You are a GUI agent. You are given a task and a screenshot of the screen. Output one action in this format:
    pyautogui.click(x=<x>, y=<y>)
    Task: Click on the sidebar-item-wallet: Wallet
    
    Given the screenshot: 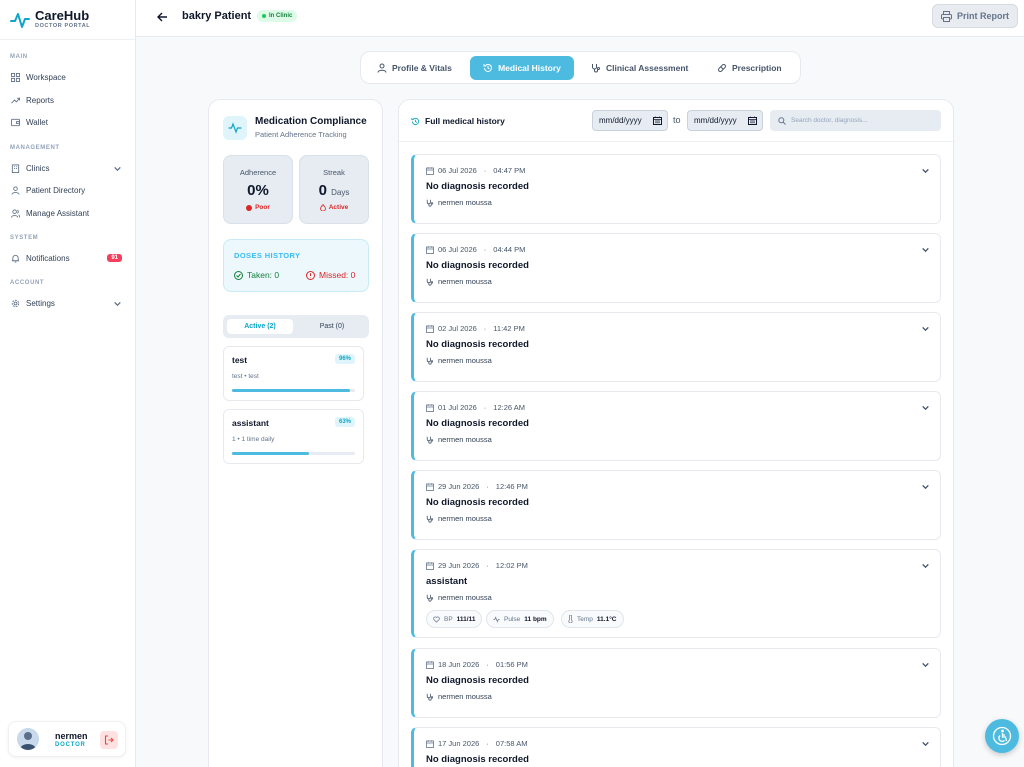 What is the action you would take?
    pyautogui.click(x=68, y=122)
    